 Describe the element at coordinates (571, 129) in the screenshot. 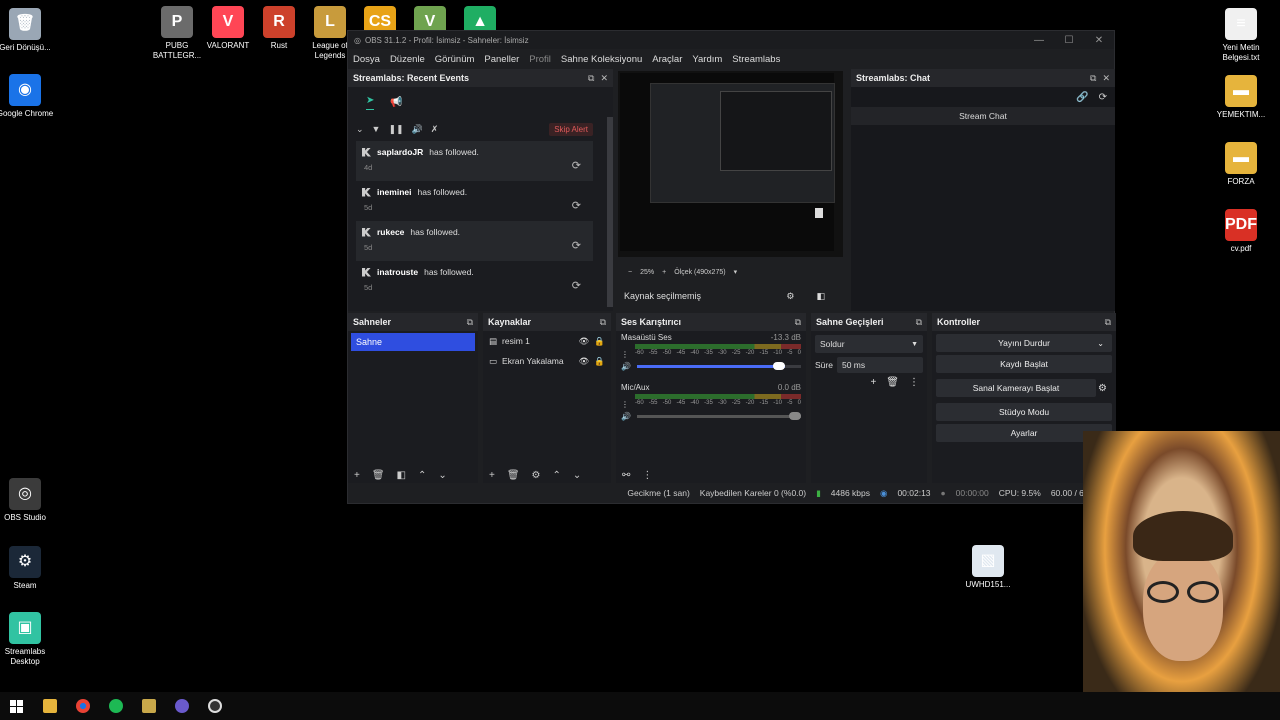

I see `skip-alert-button: Skip Alert` at that location.